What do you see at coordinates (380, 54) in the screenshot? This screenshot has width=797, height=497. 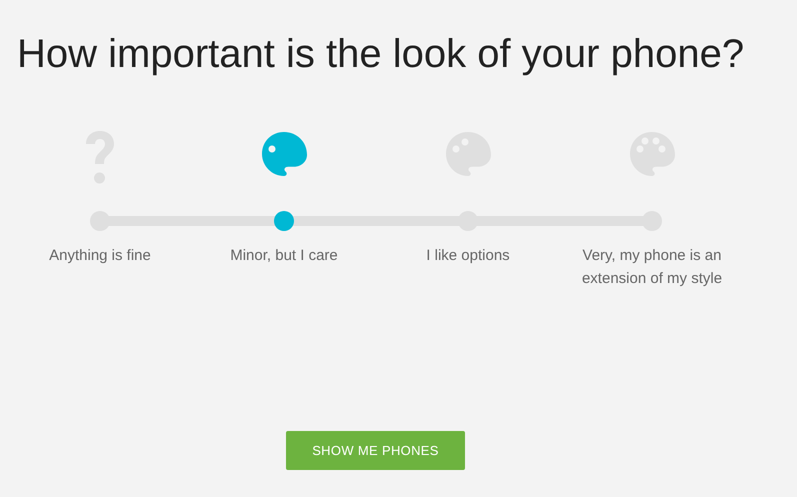 I see `question-title: How important is the look of your phone?` at bounding box center [380, 54].